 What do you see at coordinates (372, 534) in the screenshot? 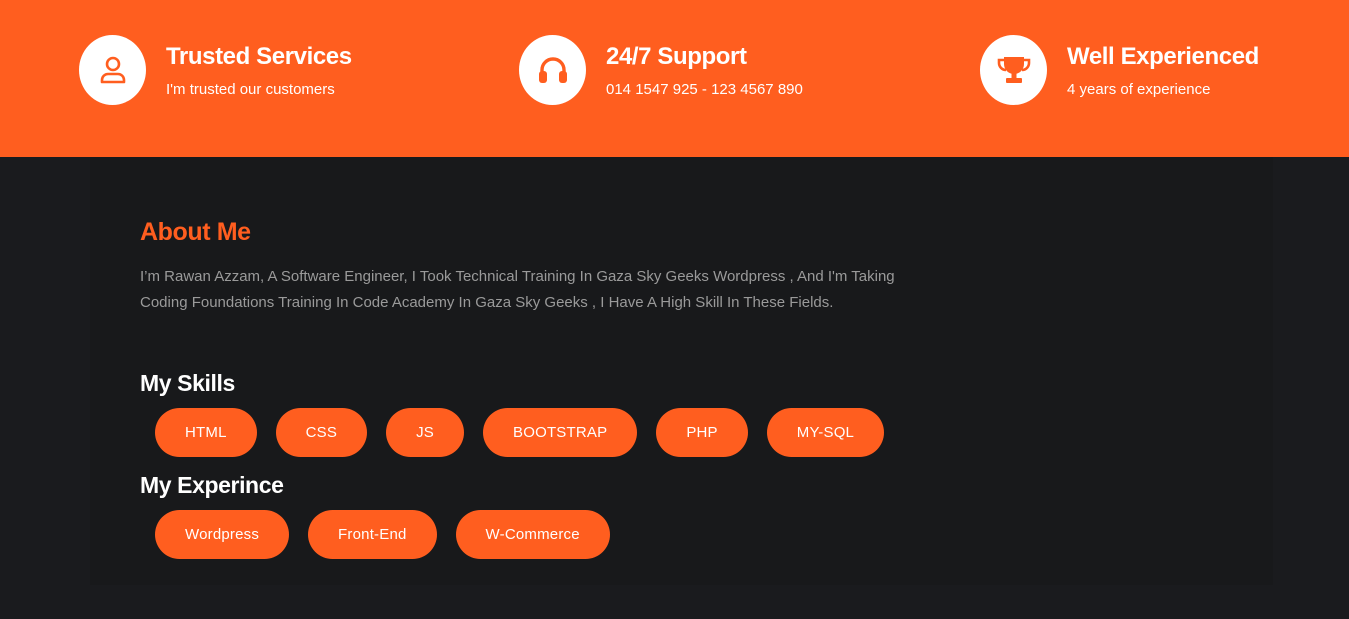
I see `experience-pill-front-end: Front-End` at bounding box center [372, 534].